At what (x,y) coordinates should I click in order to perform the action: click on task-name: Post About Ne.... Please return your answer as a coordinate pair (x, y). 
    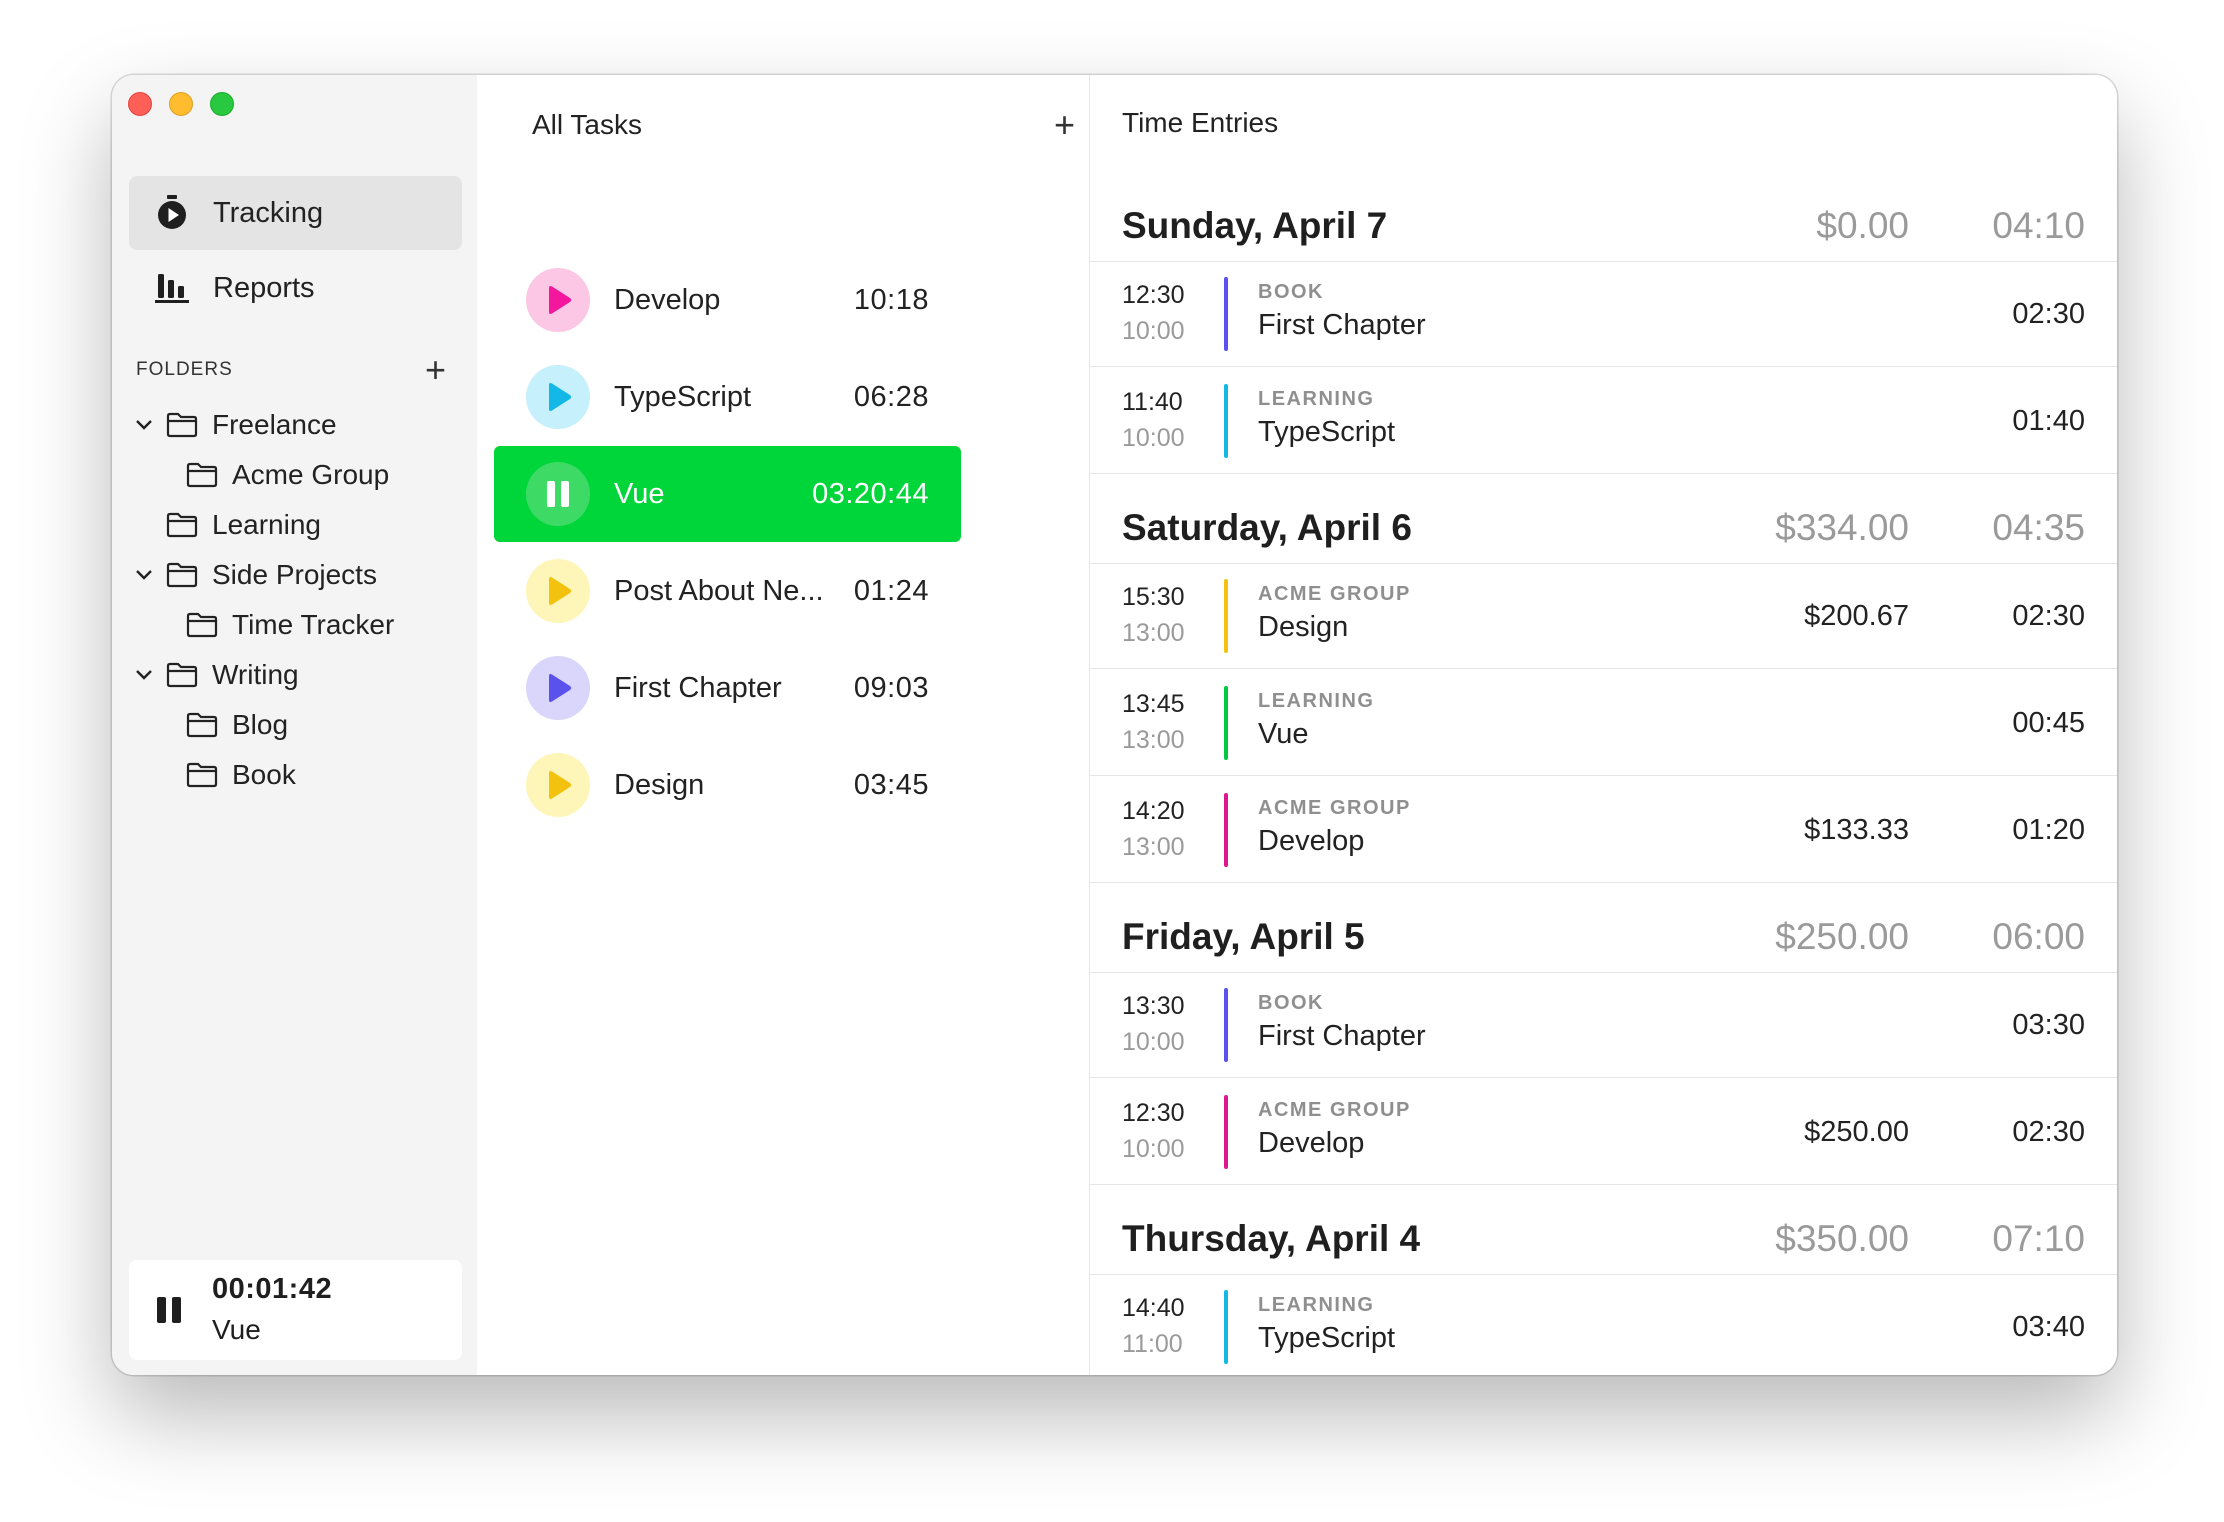
    Looking at the image, I should click on (719, 590).